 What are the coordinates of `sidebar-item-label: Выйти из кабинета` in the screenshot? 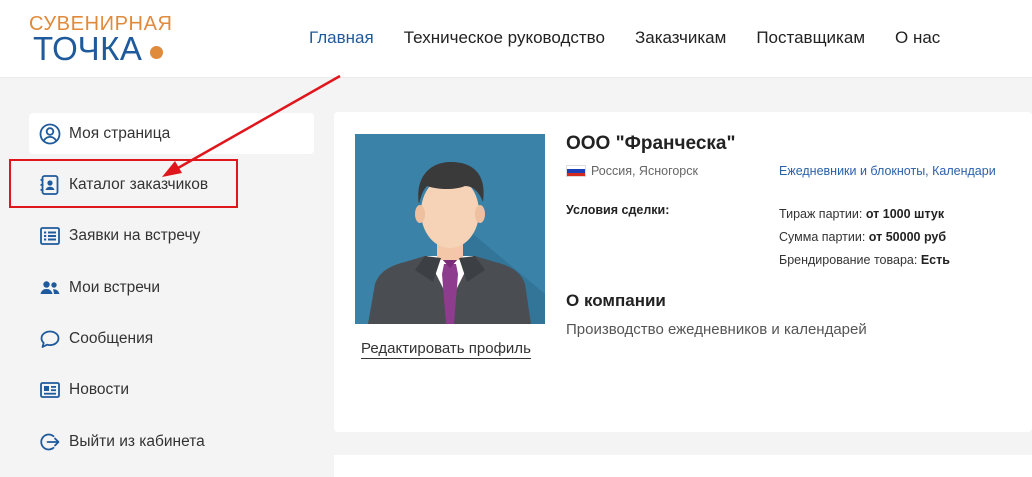 It's located at (137, 441).